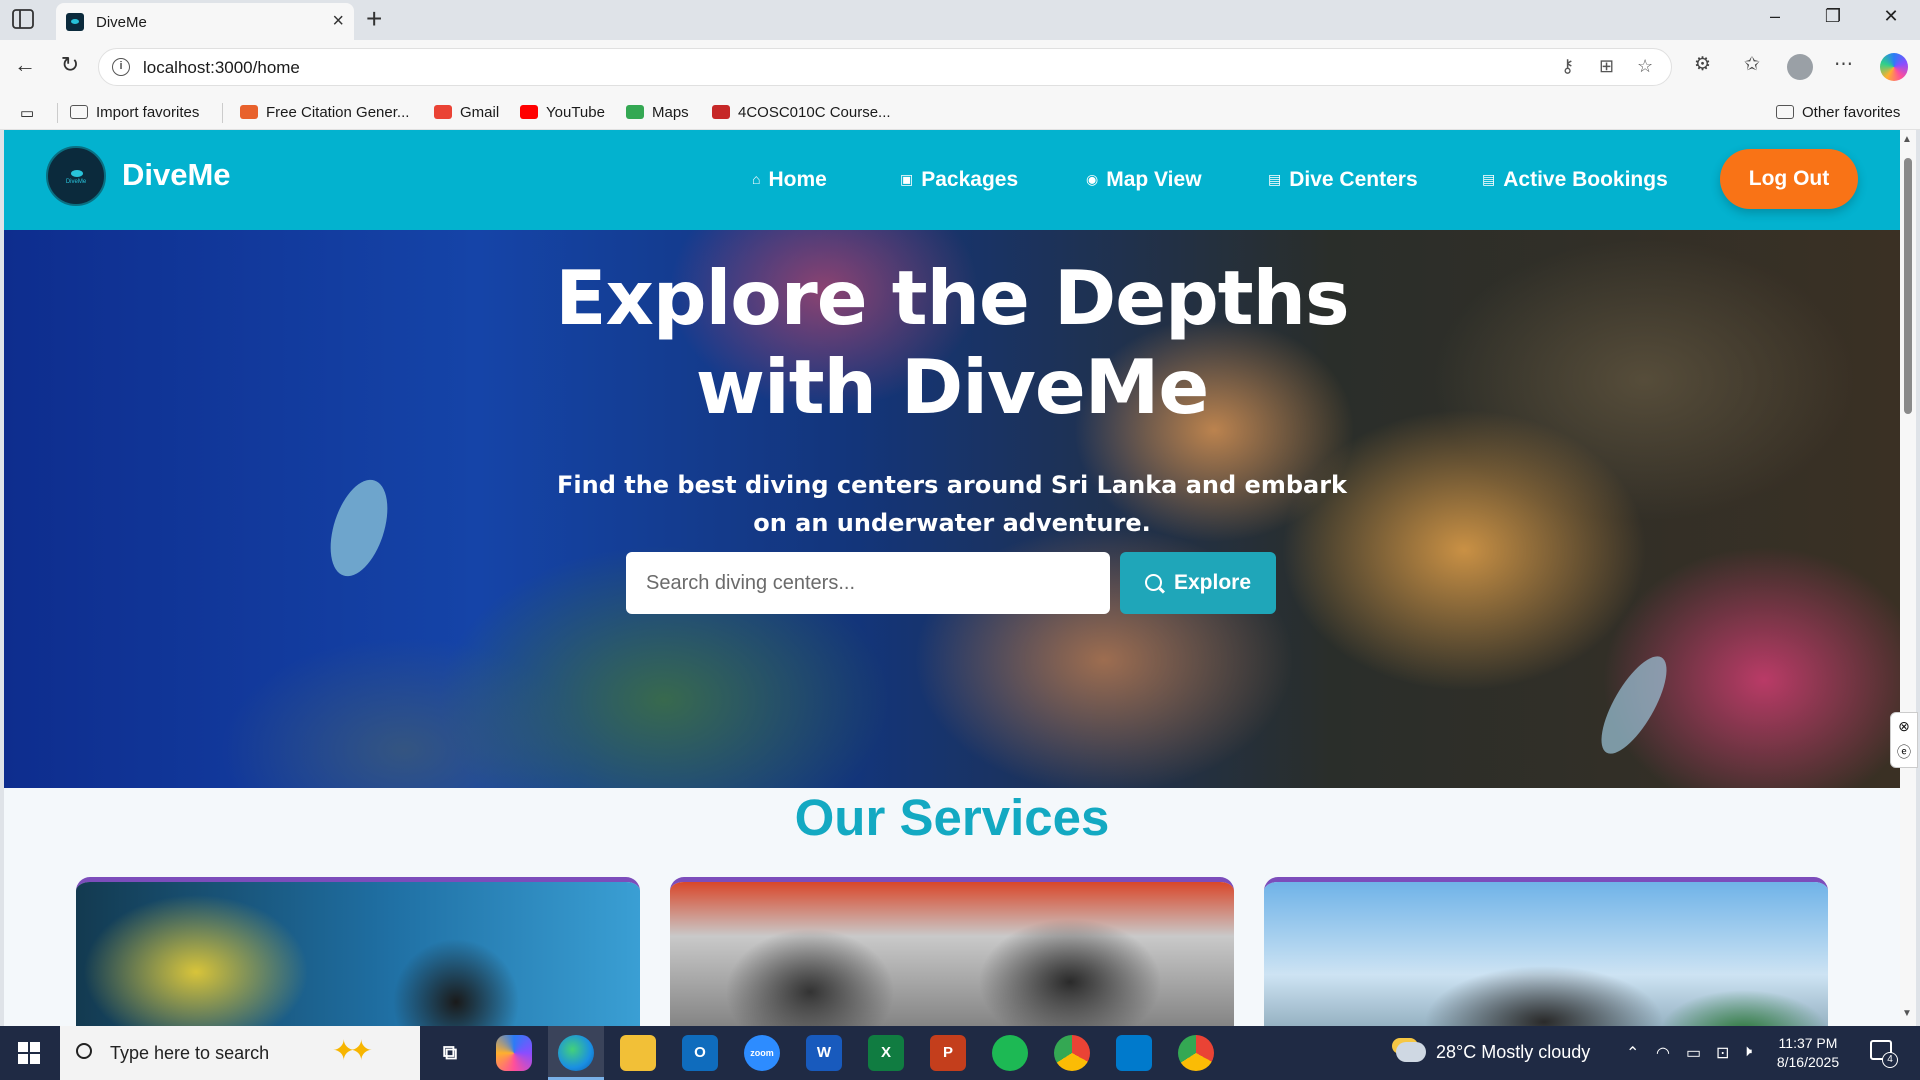  I want to click on scroll-thumb, so click(1908, 286).